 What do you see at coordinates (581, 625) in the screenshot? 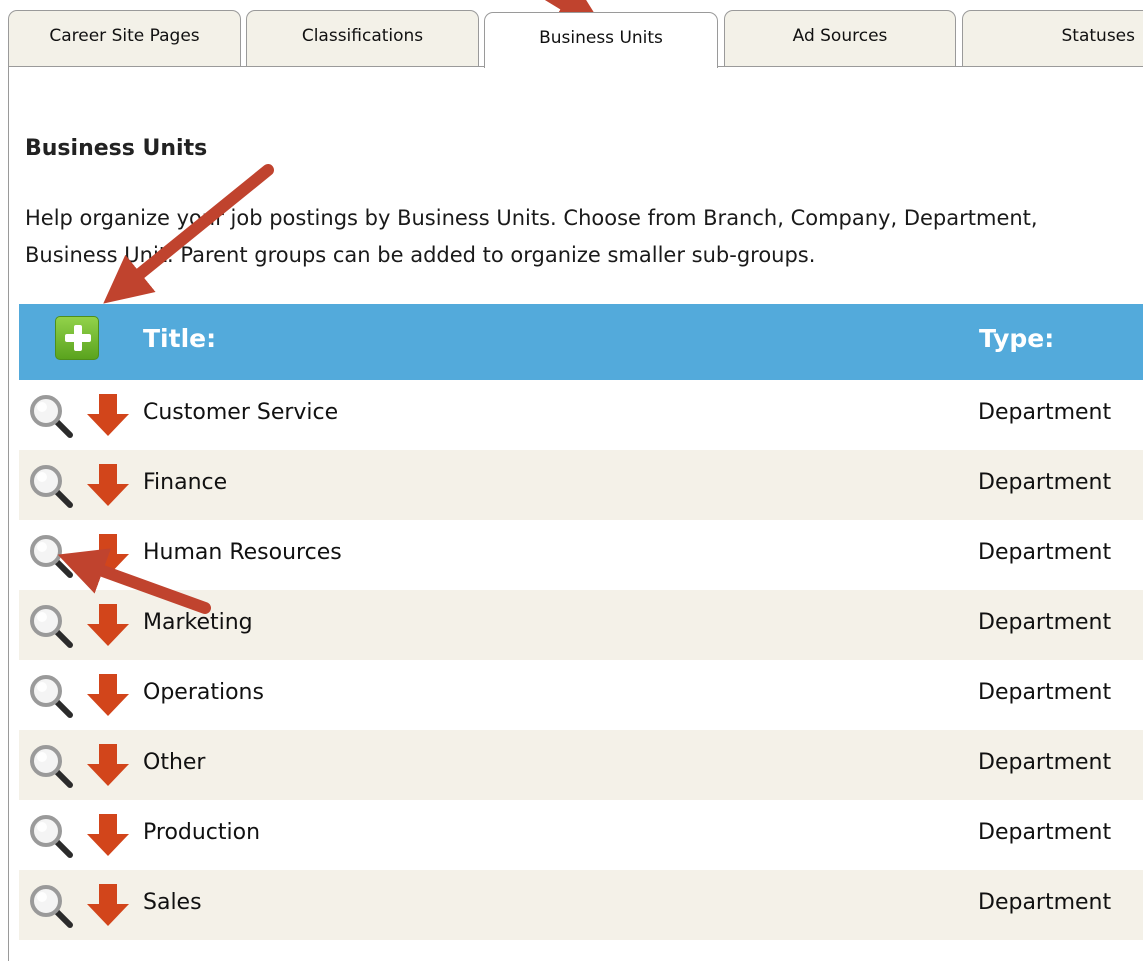
I see `table-row: Marketing Department` at bounding box center [581, 625].